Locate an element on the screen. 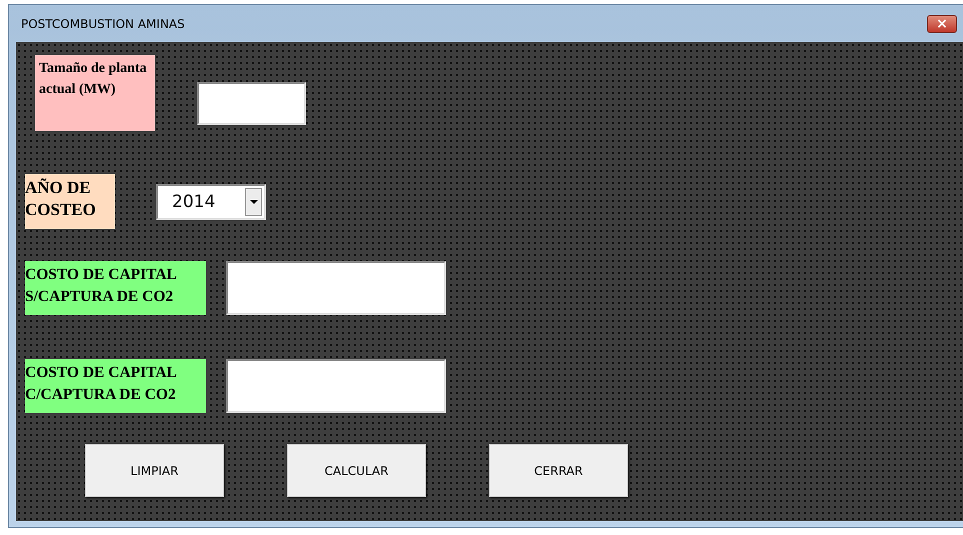 This screenshot has width=963, height=535. action-button: CALCULAR is located at coordinates (356, 470).